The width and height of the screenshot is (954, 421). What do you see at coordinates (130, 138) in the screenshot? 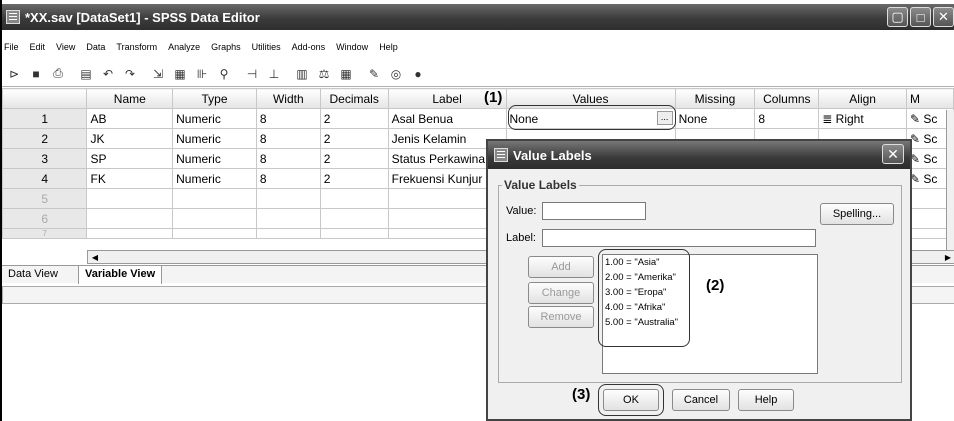
I see `cell-name: JK` at bounding box center [130, 138].